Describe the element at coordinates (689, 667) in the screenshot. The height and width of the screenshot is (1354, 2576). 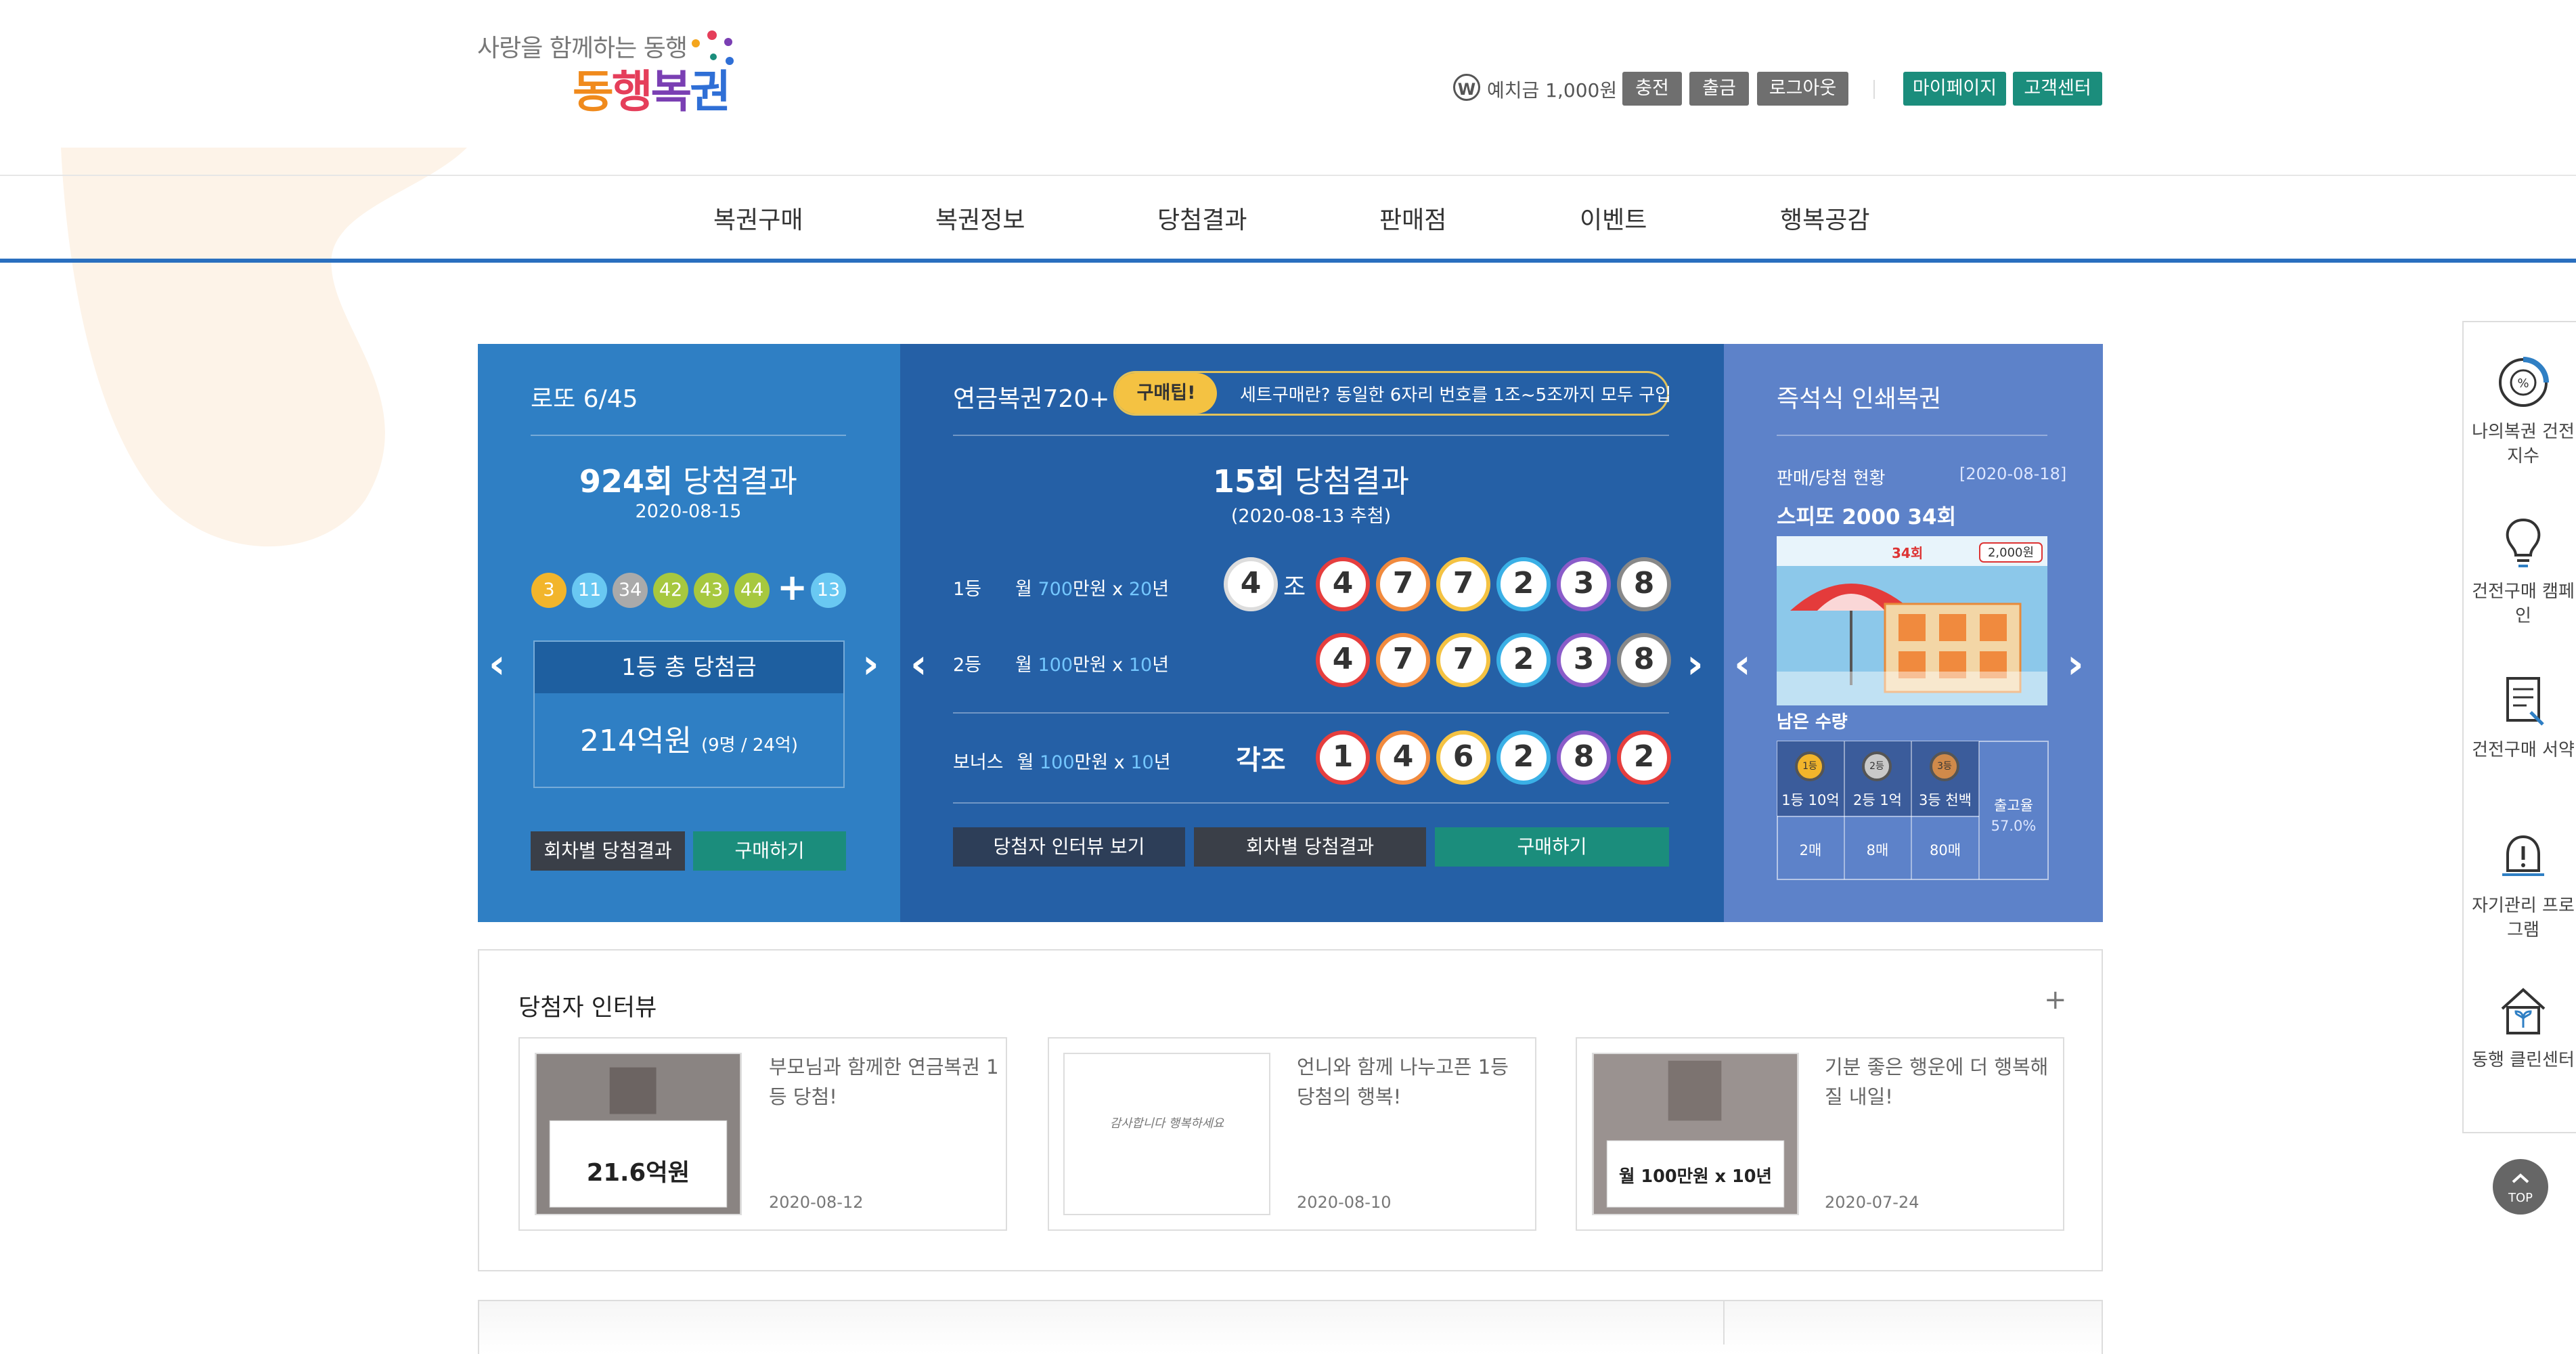
I see `lotto-total-label: 1등 총 당첨금` at that location.